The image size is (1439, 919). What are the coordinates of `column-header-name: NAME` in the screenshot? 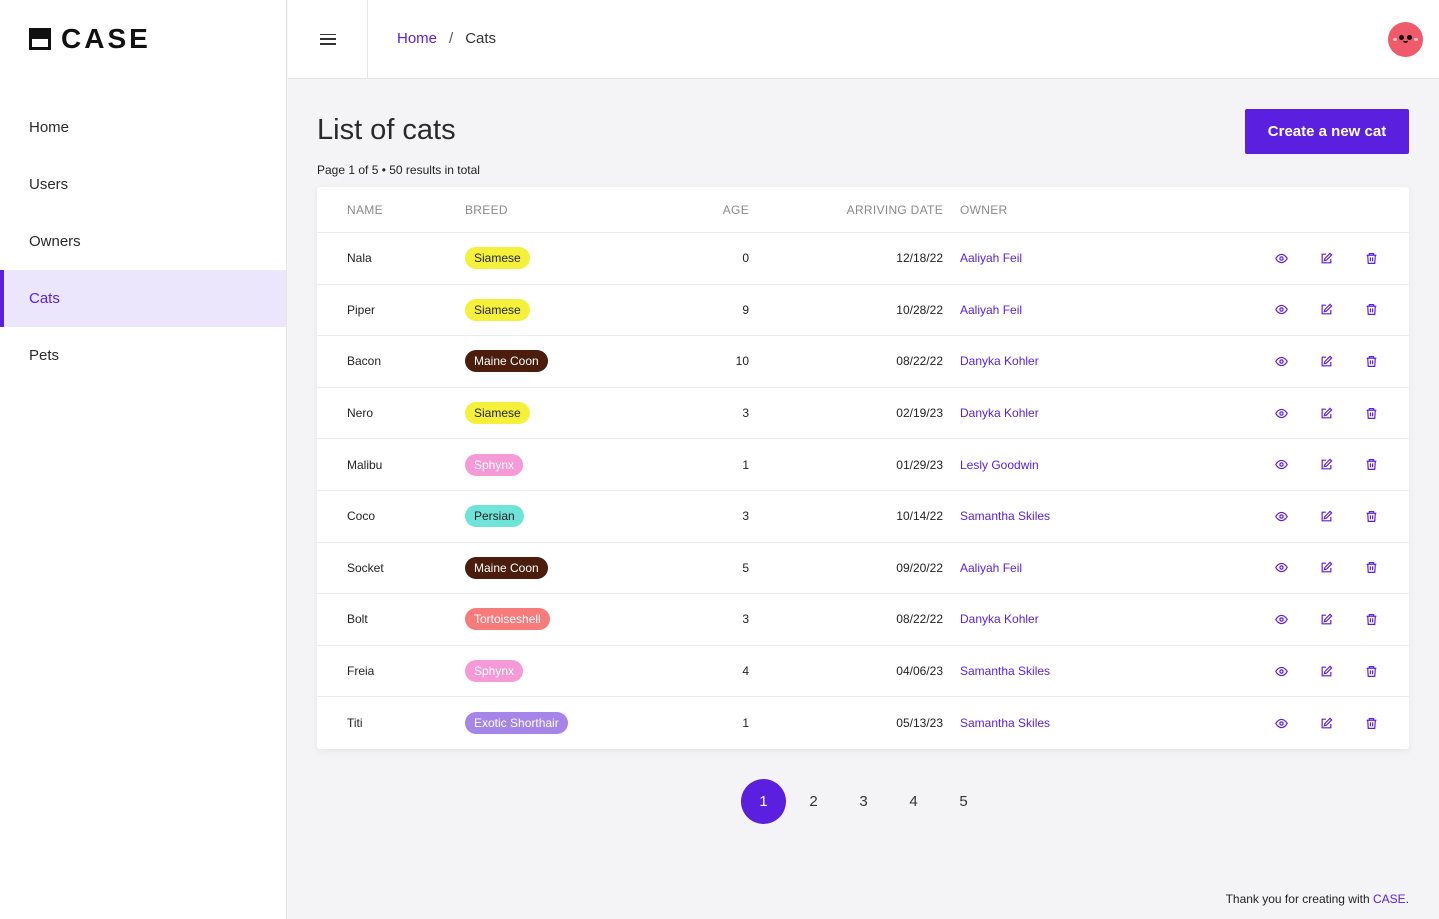 It's located at (365, 210).